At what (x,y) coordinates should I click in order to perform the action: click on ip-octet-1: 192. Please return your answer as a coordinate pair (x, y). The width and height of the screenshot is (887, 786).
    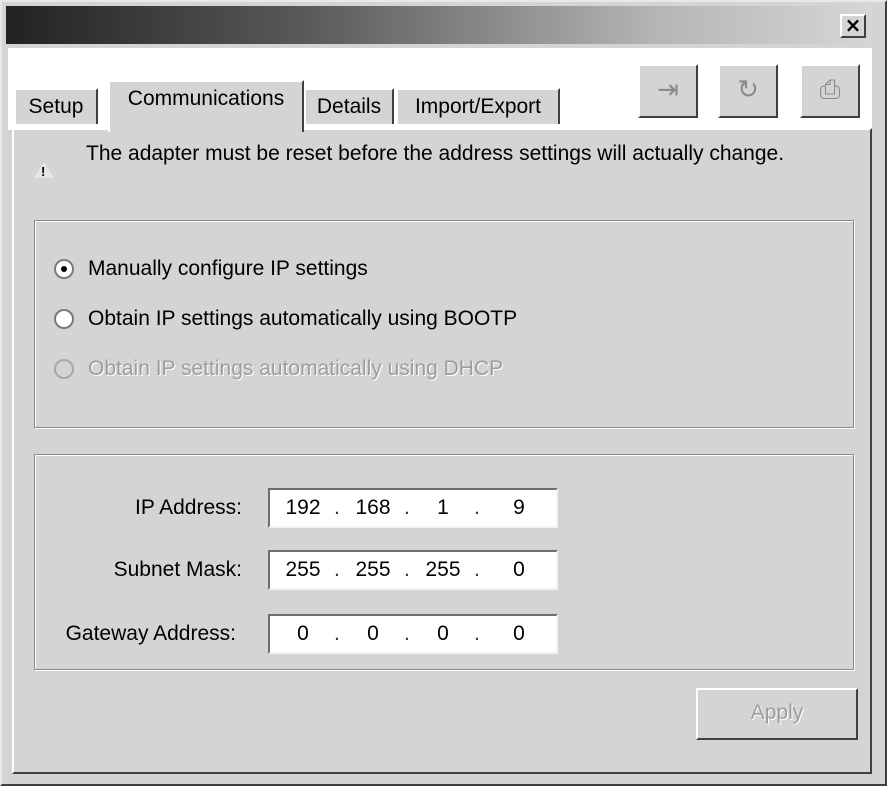
    Looking at the image, I should click on (303, 507).